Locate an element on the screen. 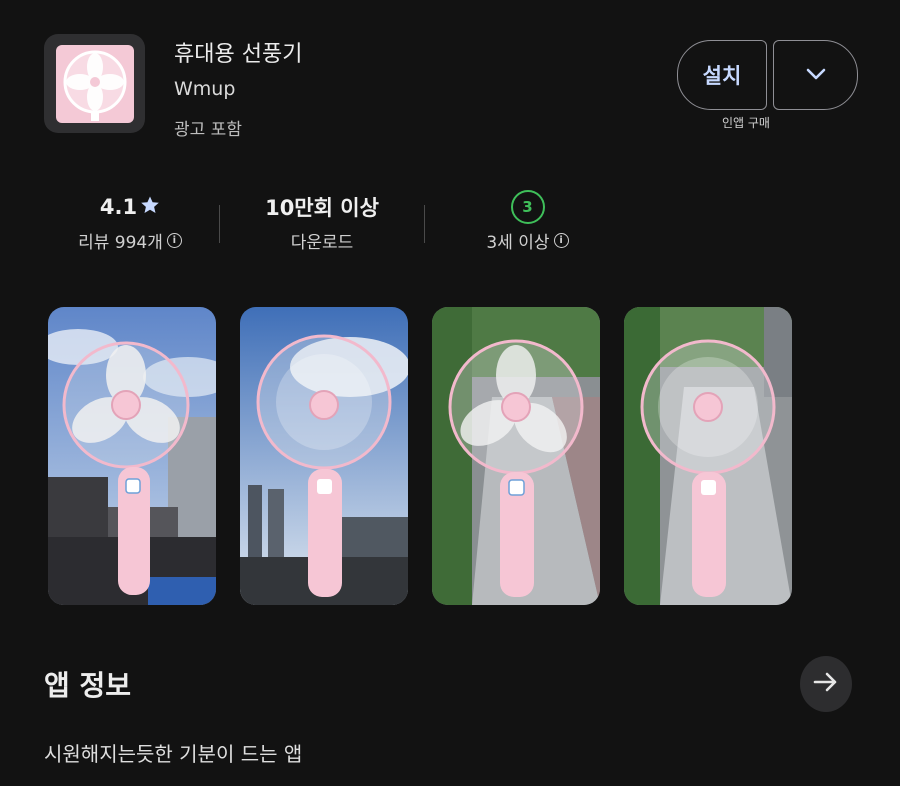 This screenshot has width=900, height=786. arrow-right-icon is located at coordinates (826, 684).